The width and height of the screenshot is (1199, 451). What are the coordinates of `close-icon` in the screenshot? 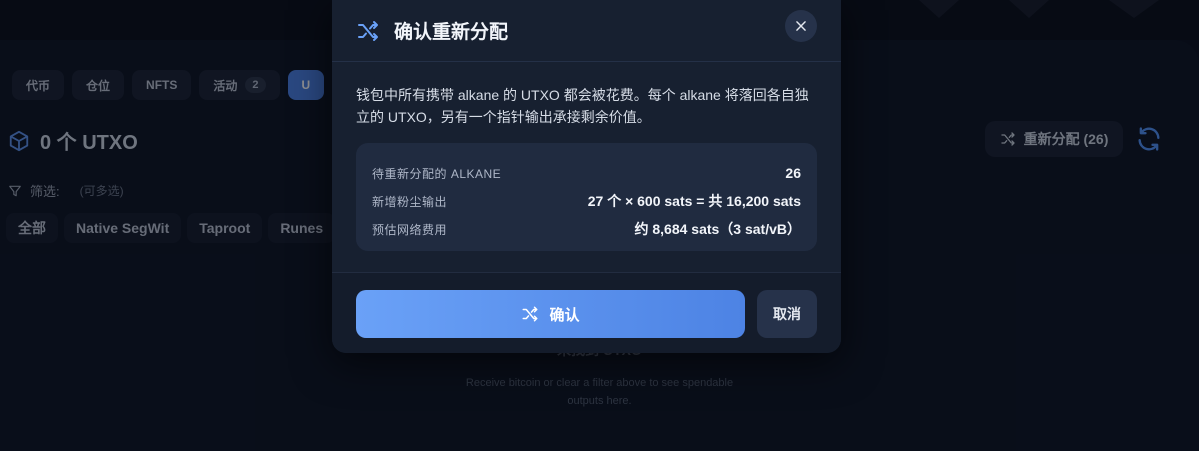 It's located at (801, 26).